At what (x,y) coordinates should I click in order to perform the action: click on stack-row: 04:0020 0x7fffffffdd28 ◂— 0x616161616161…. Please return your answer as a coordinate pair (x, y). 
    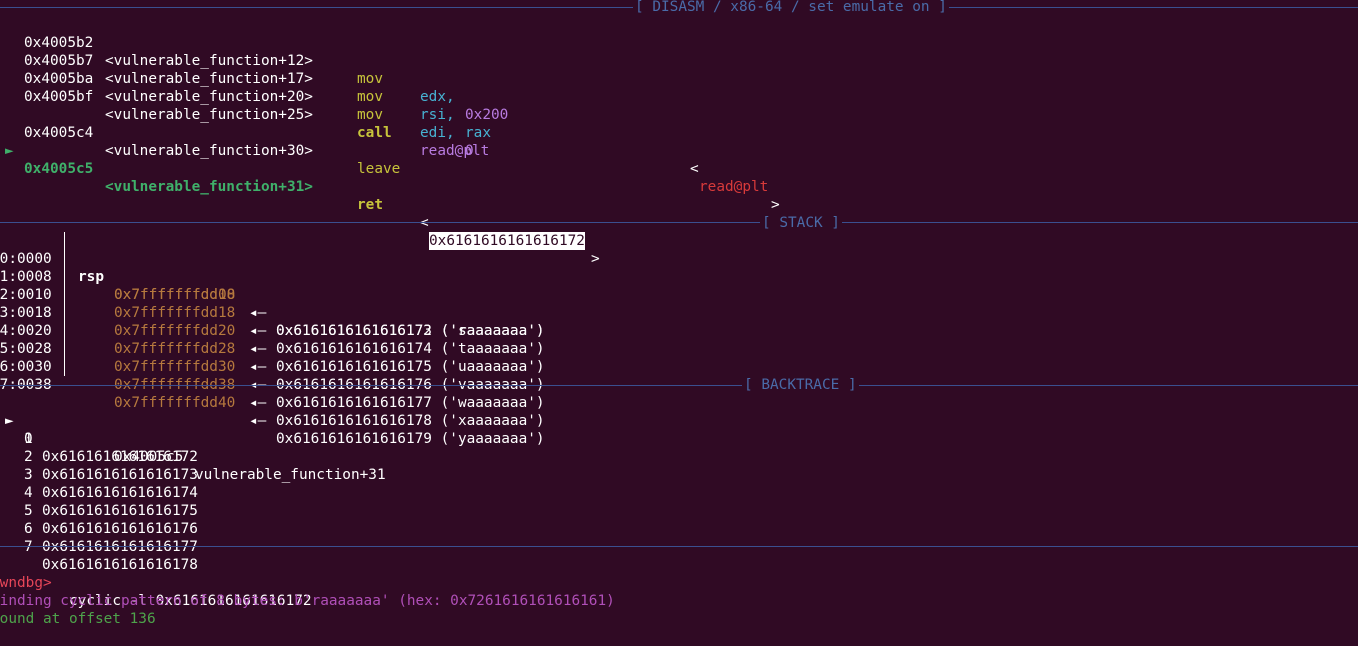
    Looking at the image, I should click on (272, 348).